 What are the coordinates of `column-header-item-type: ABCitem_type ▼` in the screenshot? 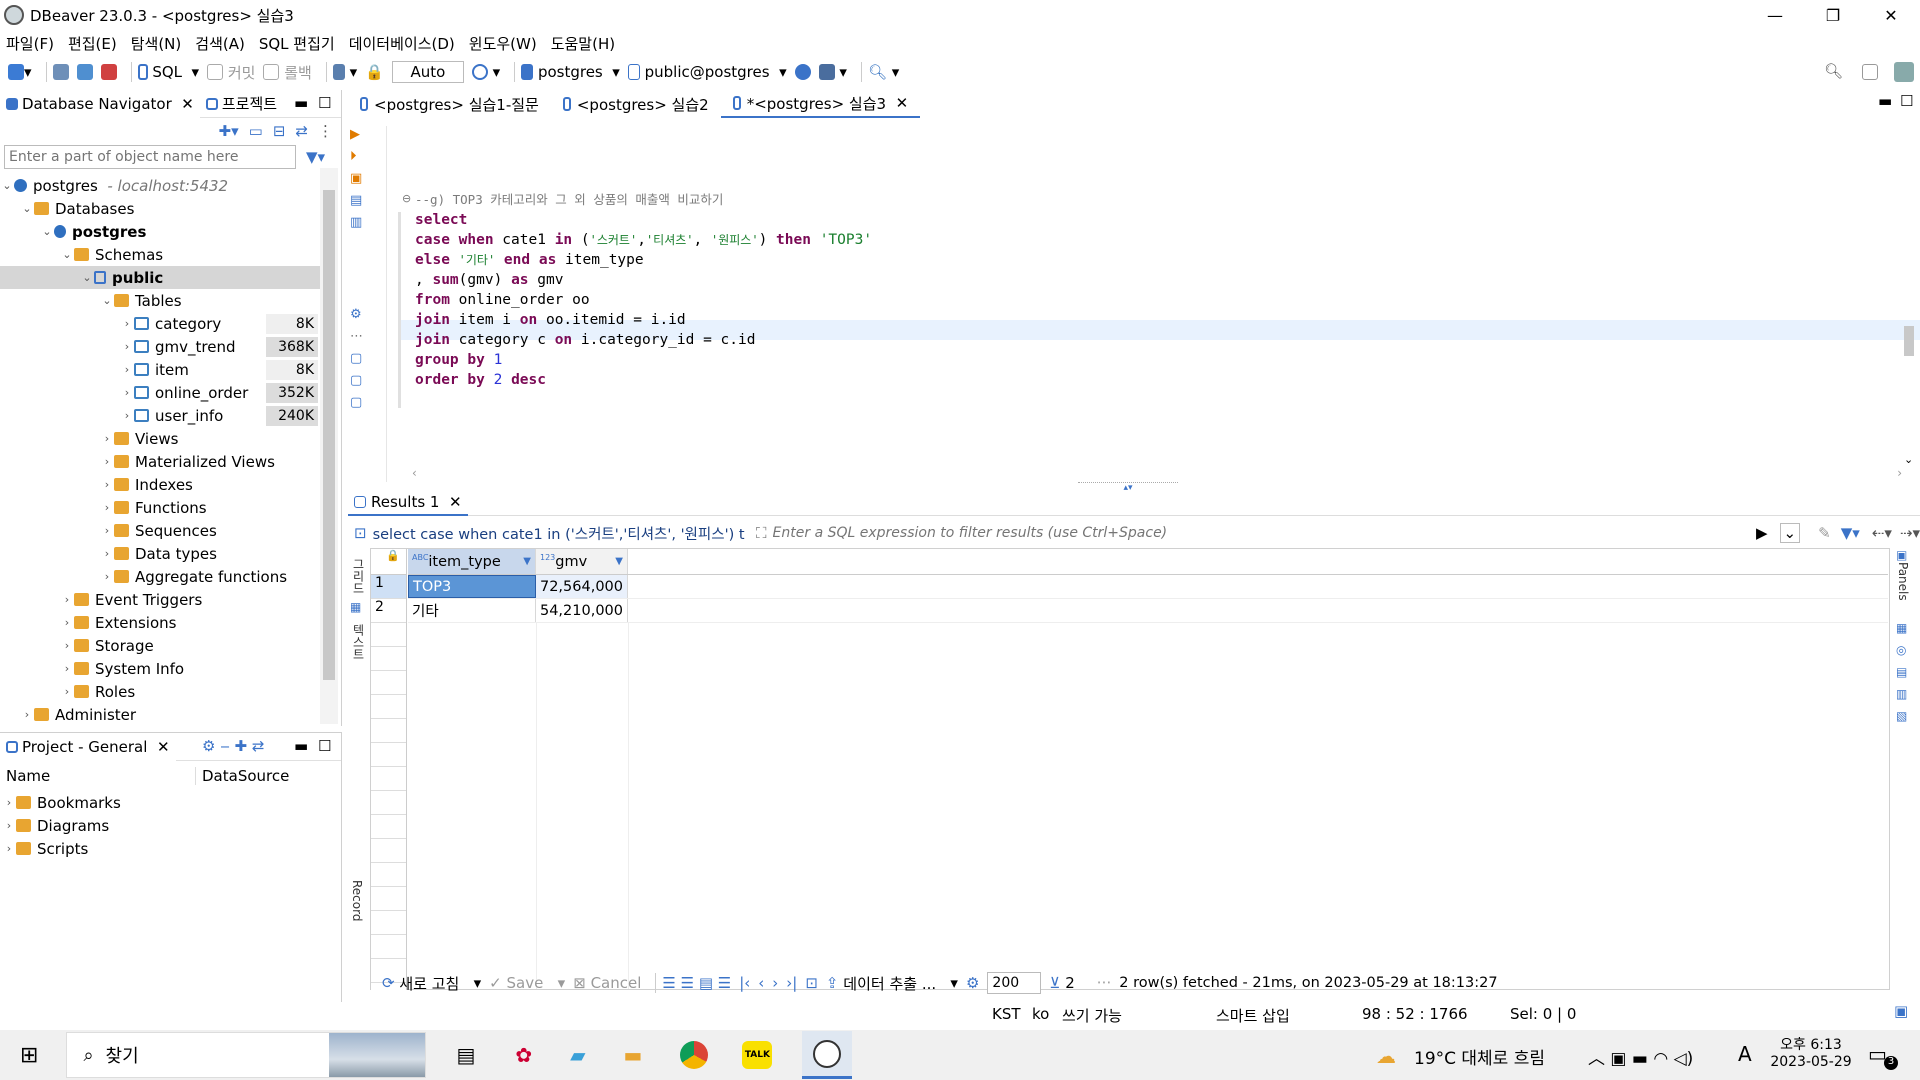 It's located at (472, 561).